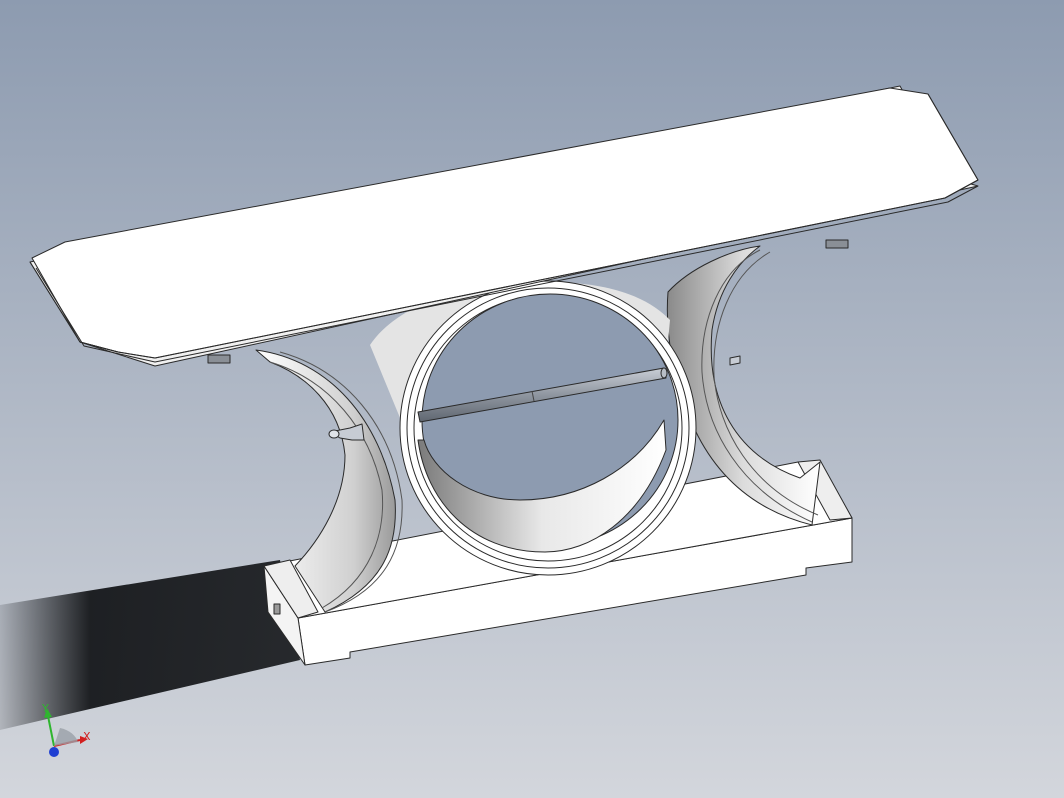 Image resolution: width=1064 pixels, height=798 pixels. I want to click on x-axis-label: X, so click(87, 736).